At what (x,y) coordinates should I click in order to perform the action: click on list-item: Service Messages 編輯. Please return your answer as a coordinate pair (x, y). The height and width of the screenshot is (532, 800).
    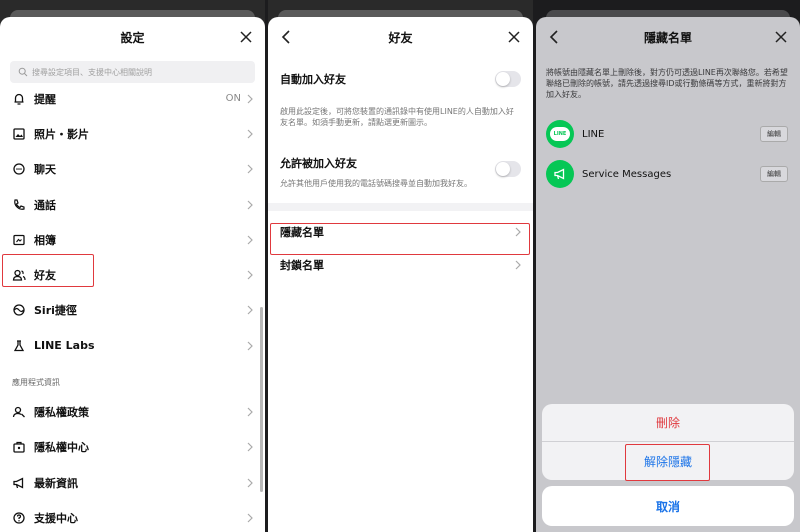
    Looking at the image, I should click on (668, 174).